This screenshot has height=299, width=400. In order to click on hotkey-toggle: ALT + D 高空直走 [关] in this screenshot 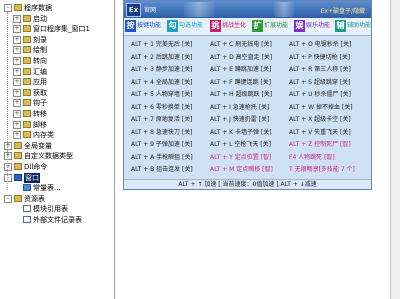, I will do `click(241, 57)`.